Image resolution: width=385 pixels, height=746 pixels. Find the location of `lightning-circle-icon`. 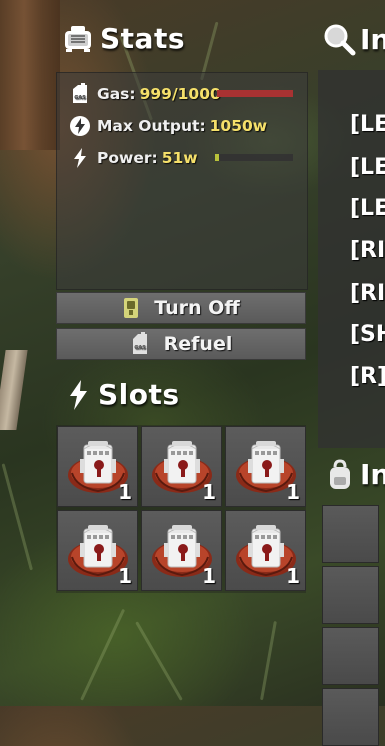

lightning-circle-icon is located at coordinates (80, 126).